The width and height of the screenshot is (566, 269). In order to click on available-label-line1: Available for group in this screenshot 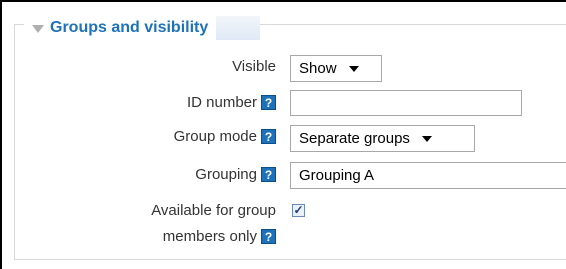, I will do `click(178, 210)`.